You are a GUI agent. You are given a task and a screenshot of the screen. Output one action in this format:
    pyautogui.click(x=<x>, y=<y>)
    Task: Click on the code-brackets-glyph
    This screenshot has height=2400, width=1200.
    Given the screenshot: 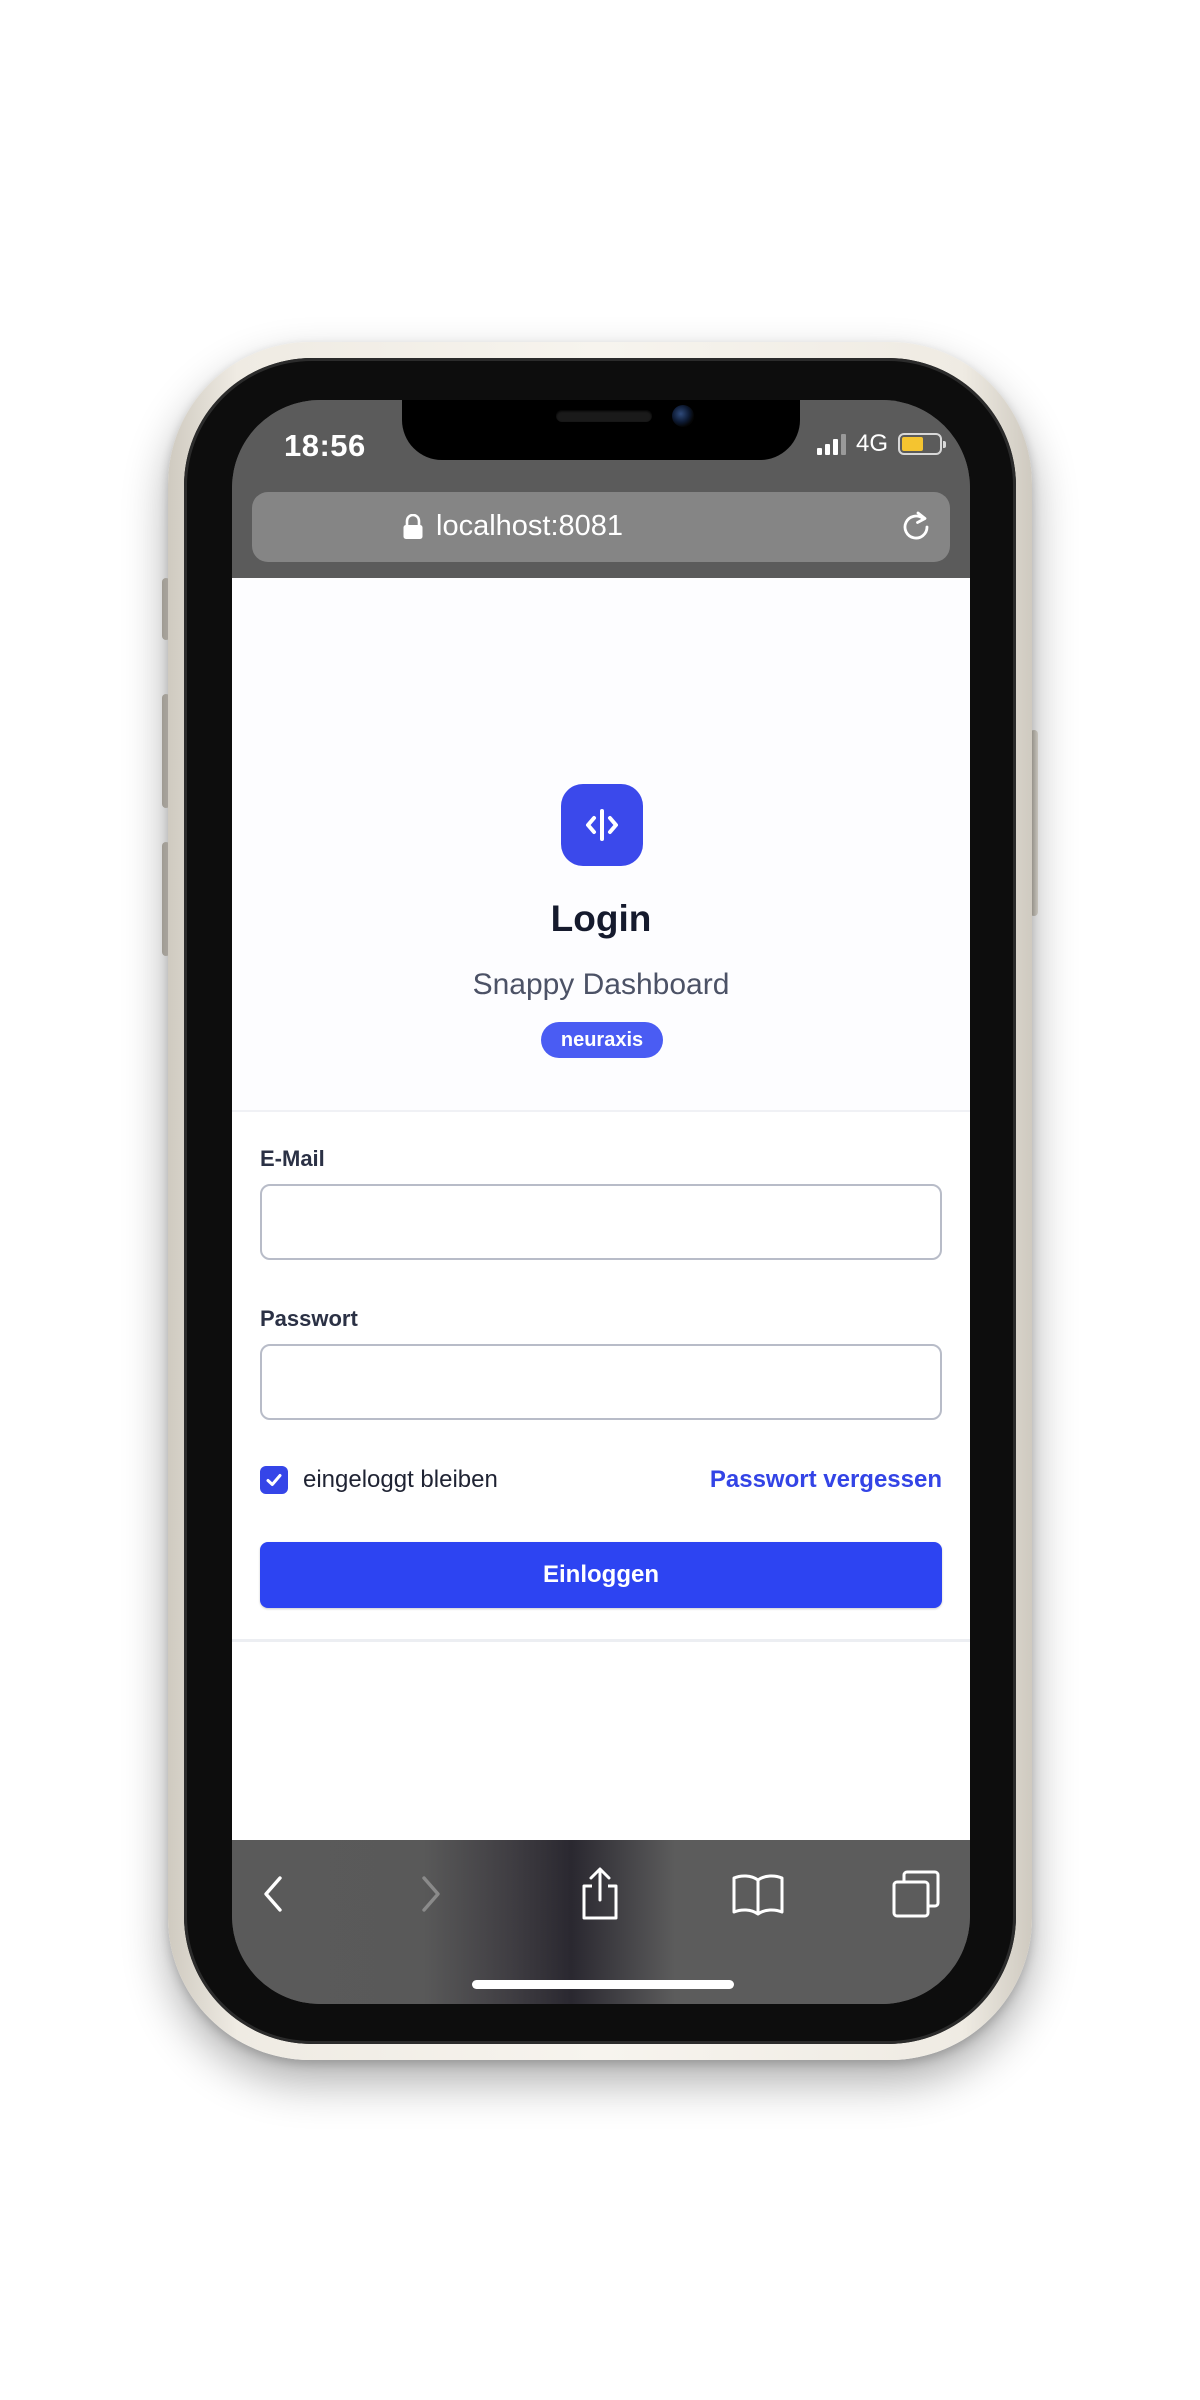 What is the action you would take?
    pyautogui.click(x=602, y=825)
    